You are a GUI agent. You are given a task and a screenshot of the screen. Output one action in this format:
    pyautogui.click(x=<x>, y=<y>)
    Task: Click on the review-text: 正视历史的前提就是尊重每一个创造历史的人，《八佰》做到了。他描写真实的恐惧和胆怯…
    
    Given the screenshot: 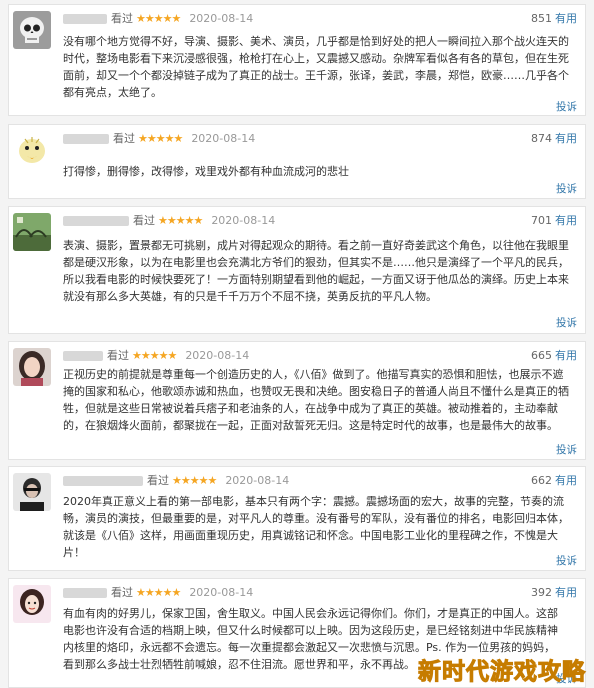 What is the action you would take?
    pyautogui.click(x=316, y=400)
    